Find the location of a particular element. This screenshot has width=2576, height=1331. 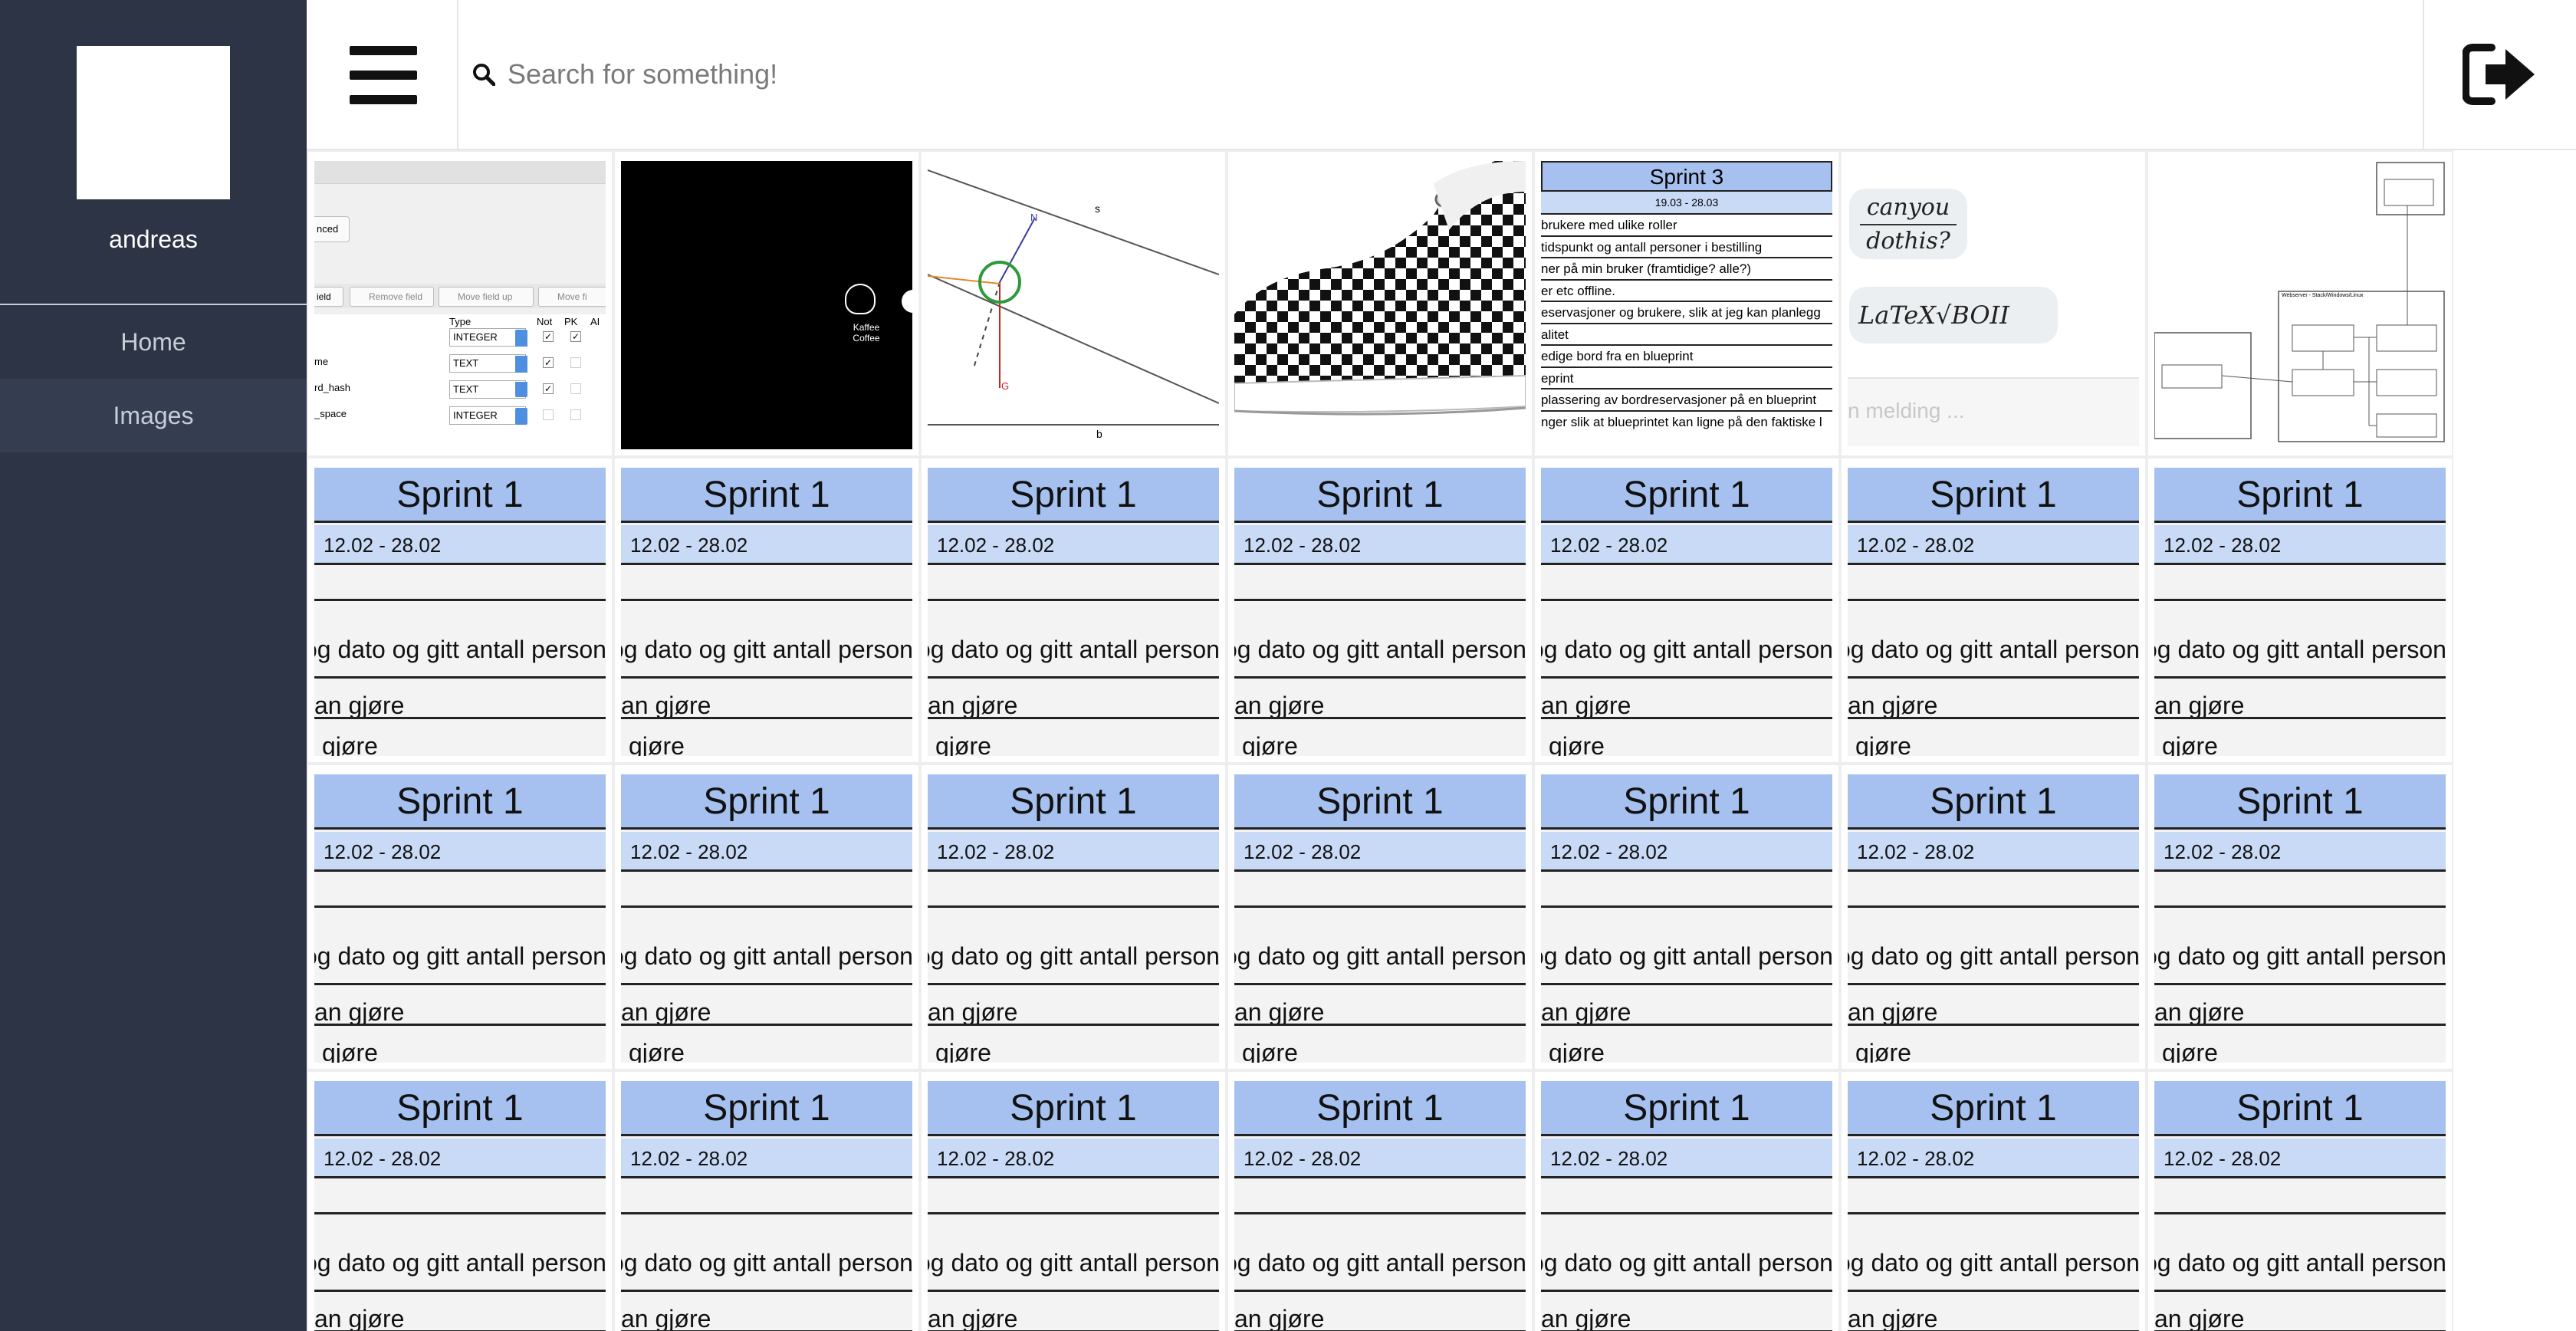

backlog-item: edige bord fra en blueprint is located at coordinates (1686, 357).